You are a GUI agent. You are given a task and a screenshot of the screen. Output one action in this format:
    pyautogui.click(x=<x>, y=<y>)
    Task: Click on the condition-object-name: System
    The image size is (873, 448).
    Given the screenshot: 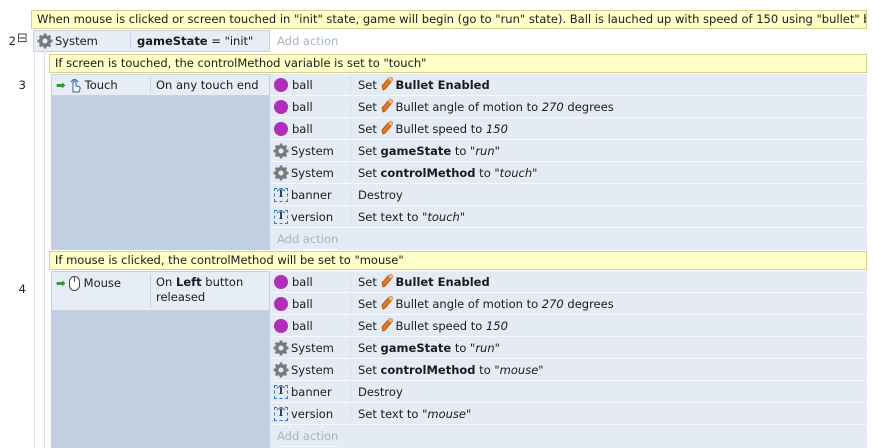 What is the action you would take?
    pyautogui.click(x=76, y=41)
    